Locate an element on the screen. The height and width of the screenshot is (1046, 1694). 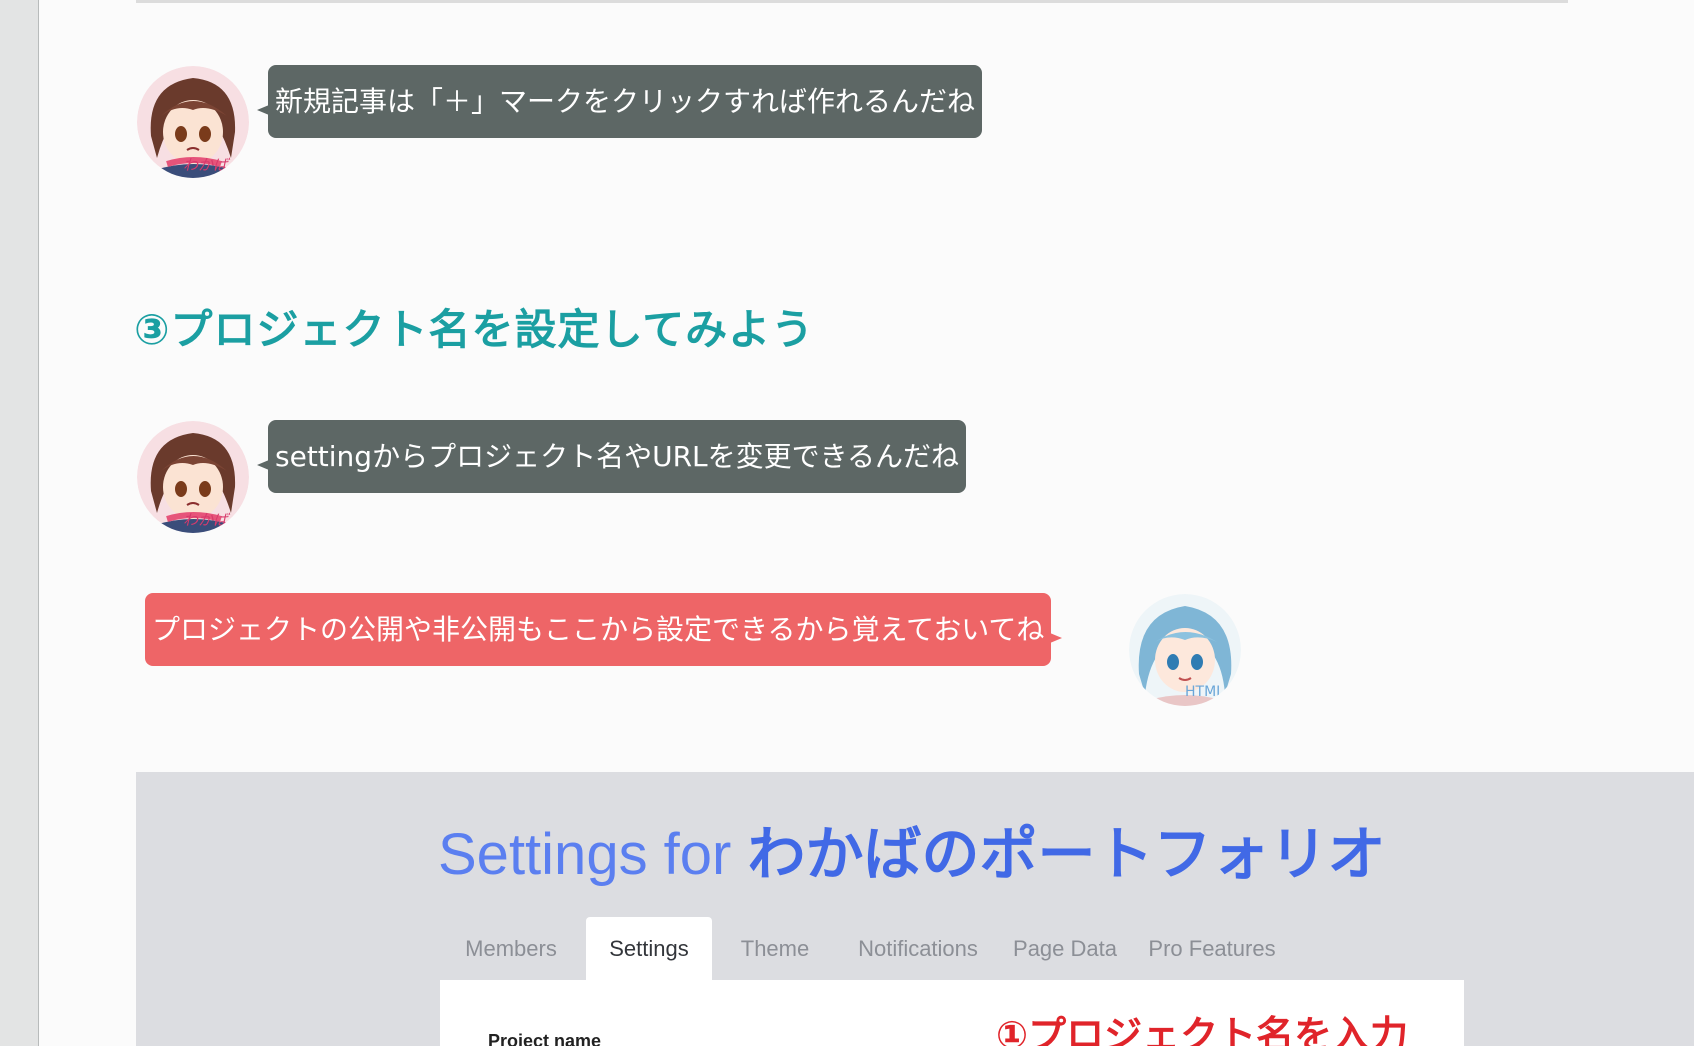
speech-bubble-text: プロジェクトの公開や非公開もここから設定できるから覚えておいてね is located at coordinates (598, 629).